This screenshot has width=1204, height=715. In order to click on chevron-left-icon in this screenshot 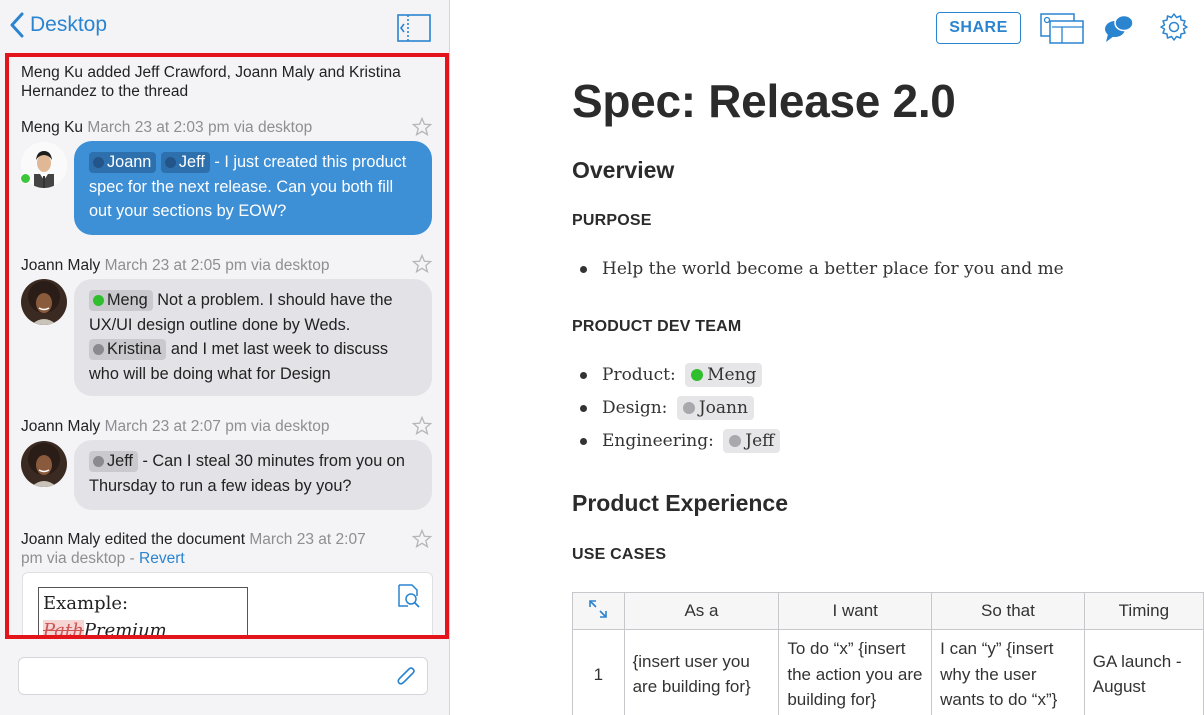, I will do `click(17, 25)`.